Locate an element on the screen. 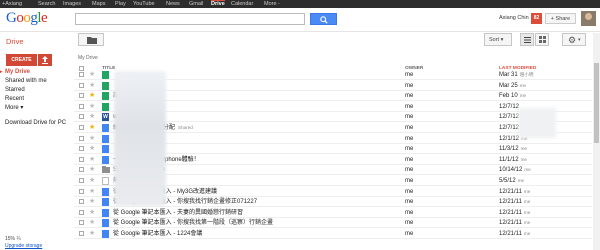  file-name: 從 Google 筆記本匯入 - 夫妻的異國婚戀行銷研習 is located at coordinates (178, 213).